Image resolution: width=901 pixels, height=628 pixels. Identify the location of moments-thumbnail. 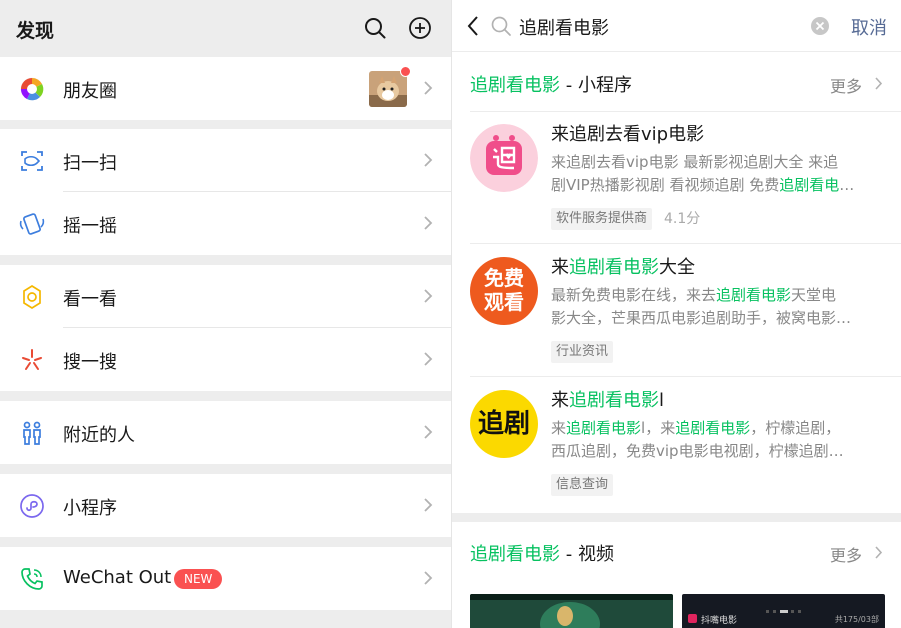
(388, 89).